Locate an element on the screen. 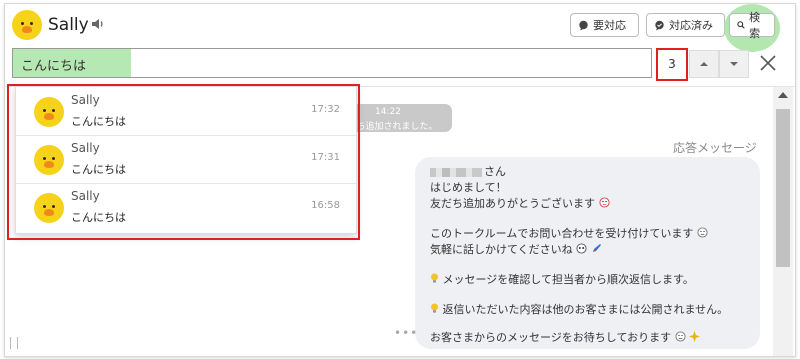  search-icon is located at coordinates (741, 25).